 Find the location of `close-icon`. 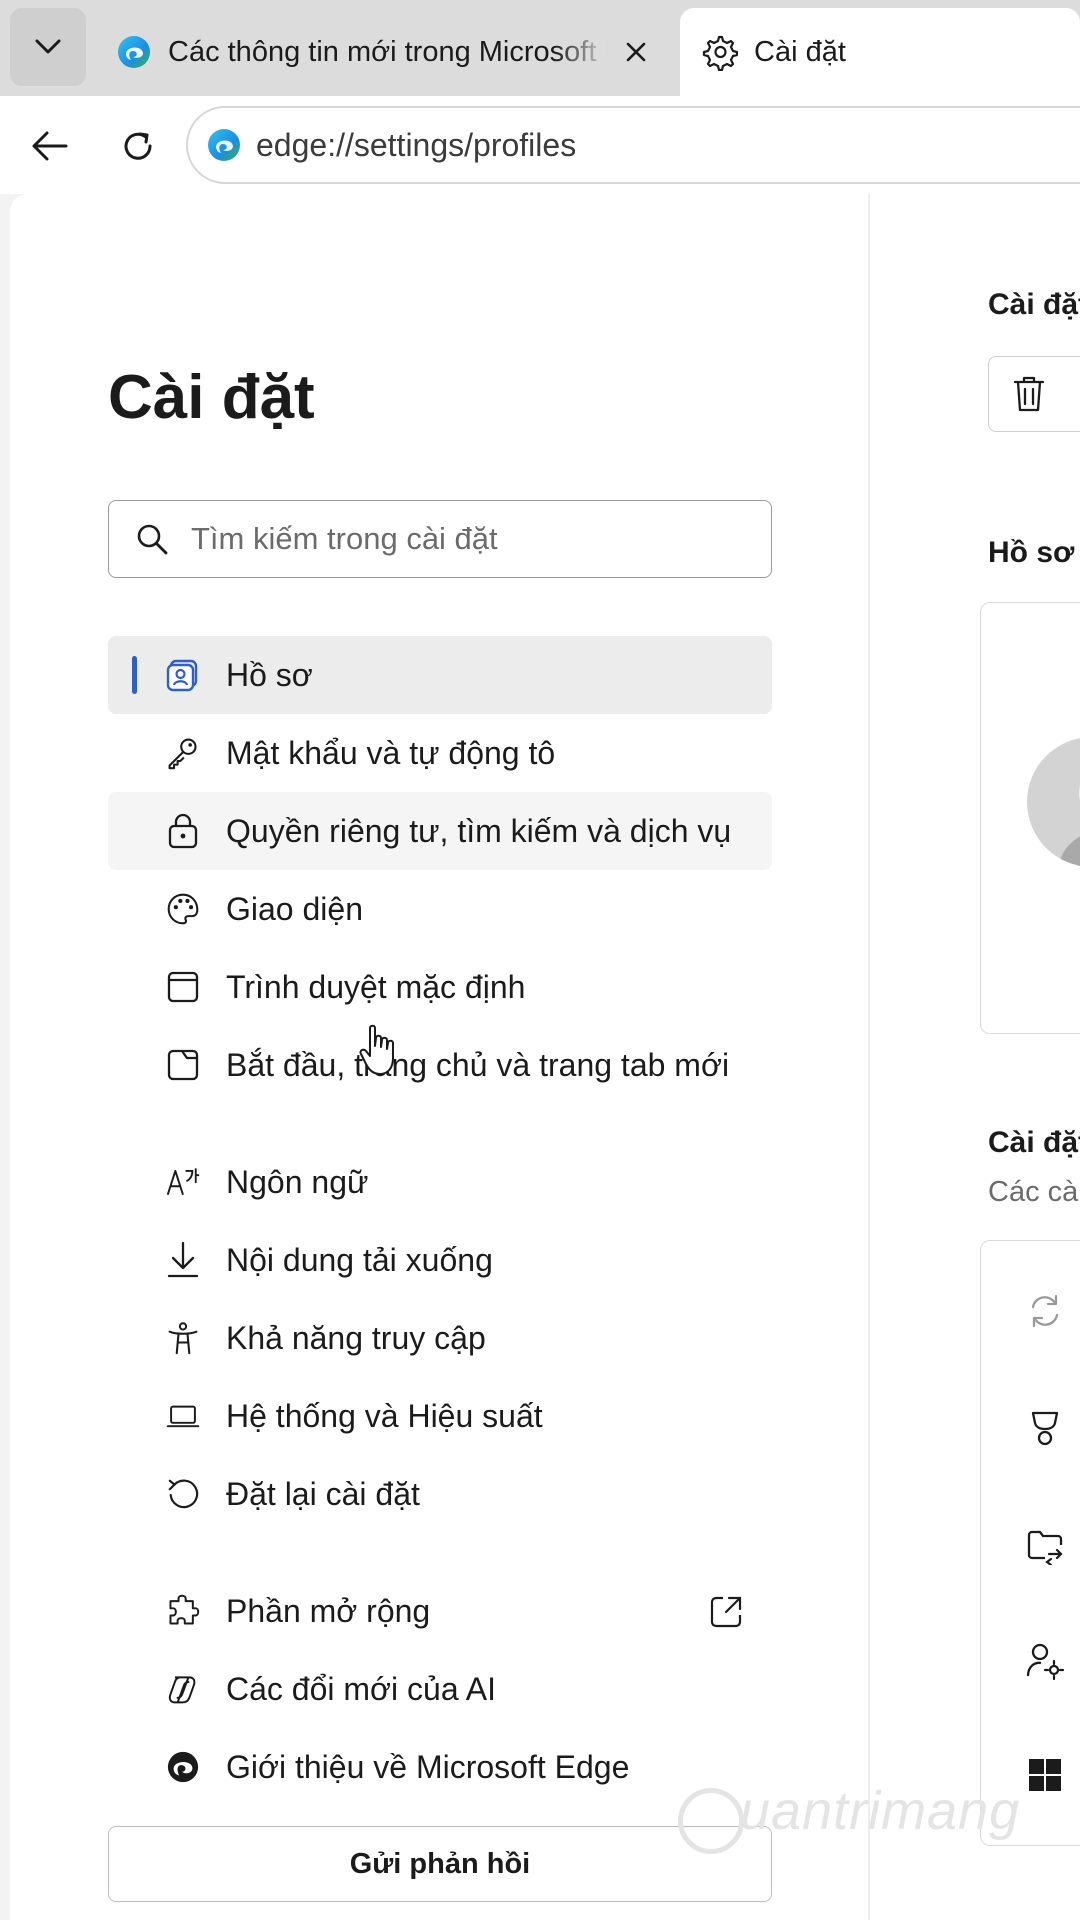

close-icon is located at coordinates (636, 52).